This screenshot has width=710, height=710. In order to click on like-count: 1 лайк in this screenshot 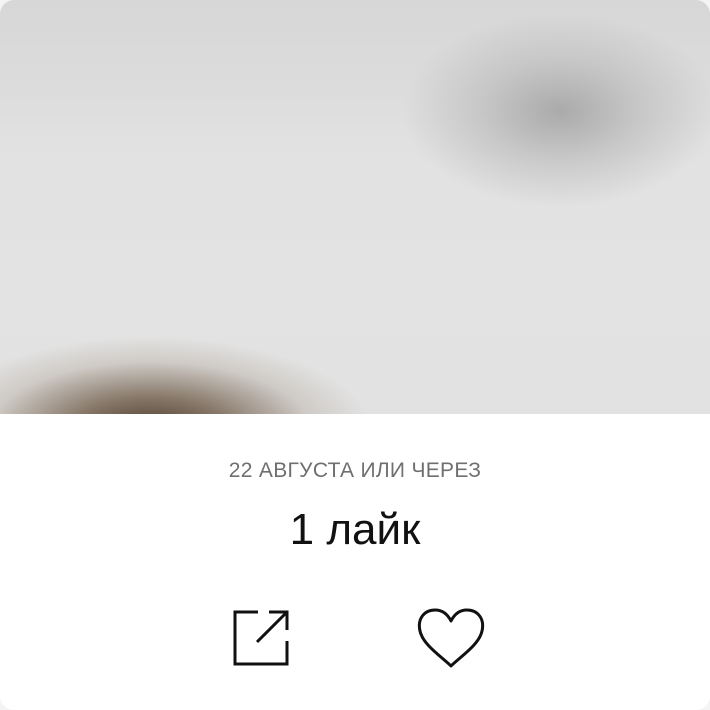, I will do `click(355, 530)`.